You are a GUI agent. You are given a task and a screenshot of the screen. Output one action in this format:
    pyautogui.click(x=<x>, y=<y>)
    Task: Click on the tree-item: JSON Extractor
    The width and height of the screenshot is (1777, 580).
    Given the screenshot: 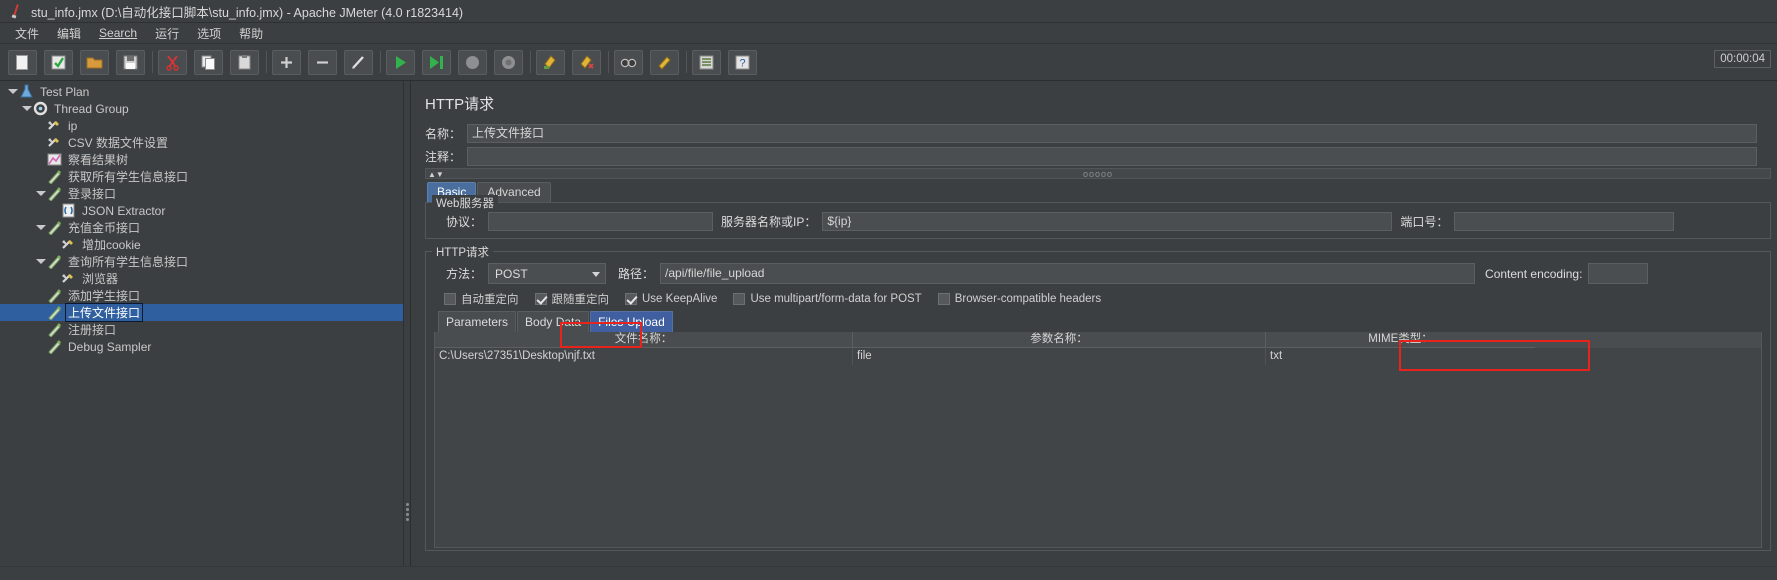 What is the action you would take?
    pyautogui.click(x=201, y=210)
    